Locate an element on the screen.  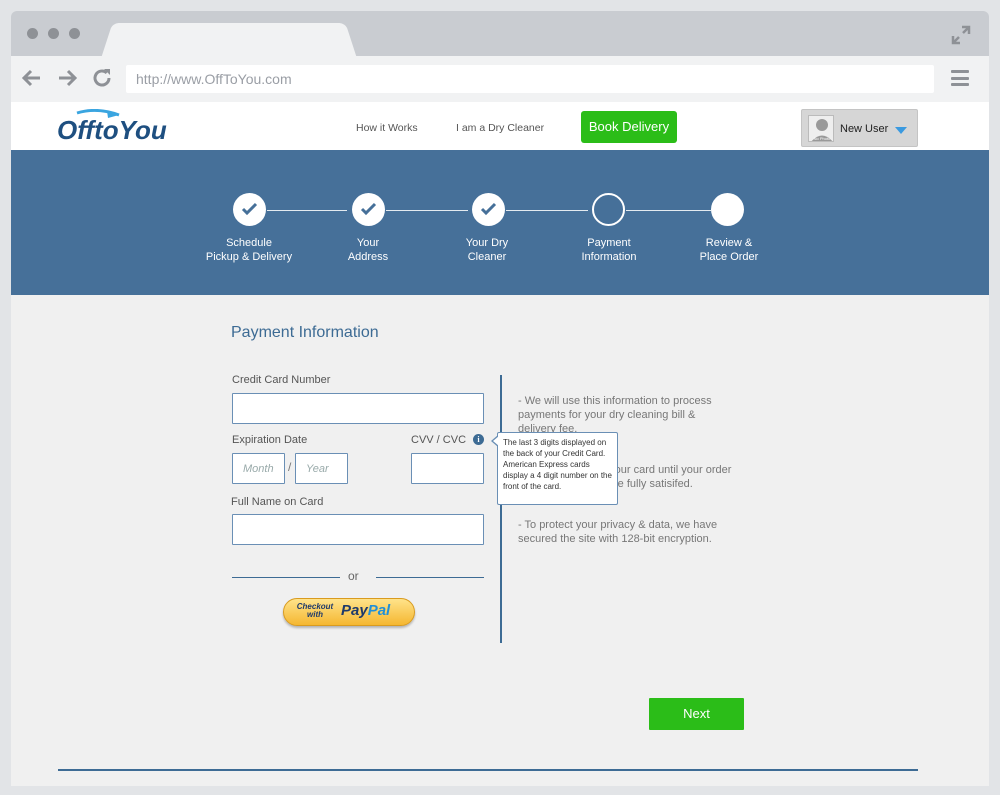
paypal-checkout-button: Checkout with PayPal is located at coordinates (349, 612).